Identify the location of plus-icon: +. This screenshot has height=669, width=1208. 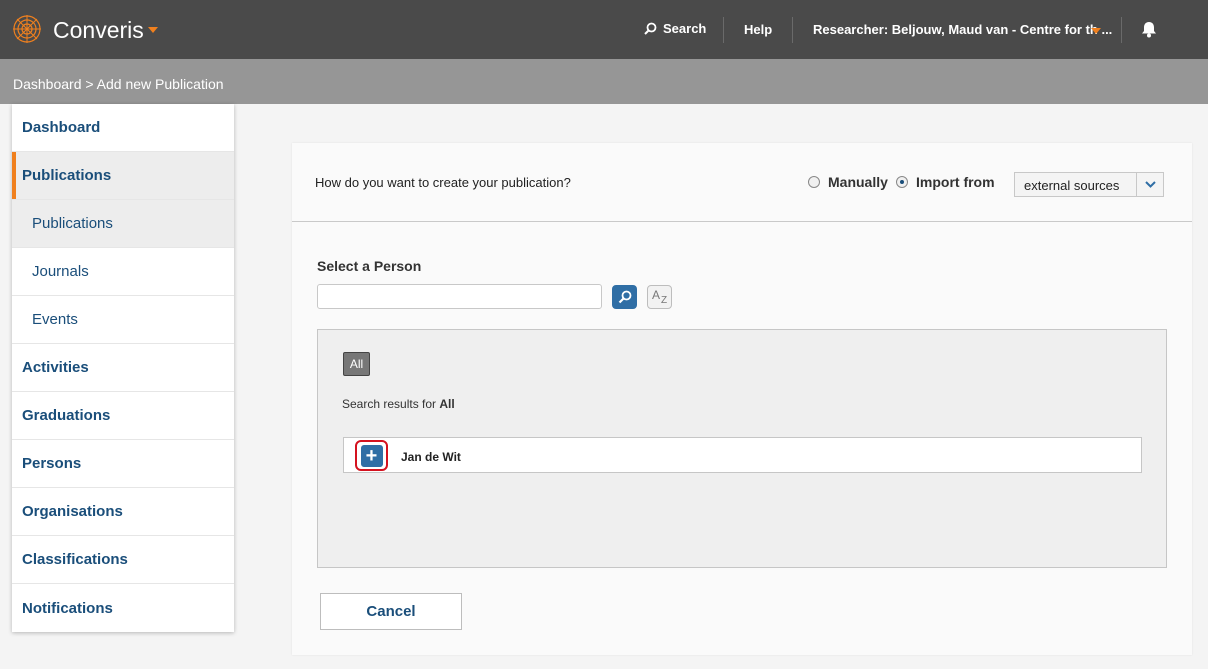
(371, 455).